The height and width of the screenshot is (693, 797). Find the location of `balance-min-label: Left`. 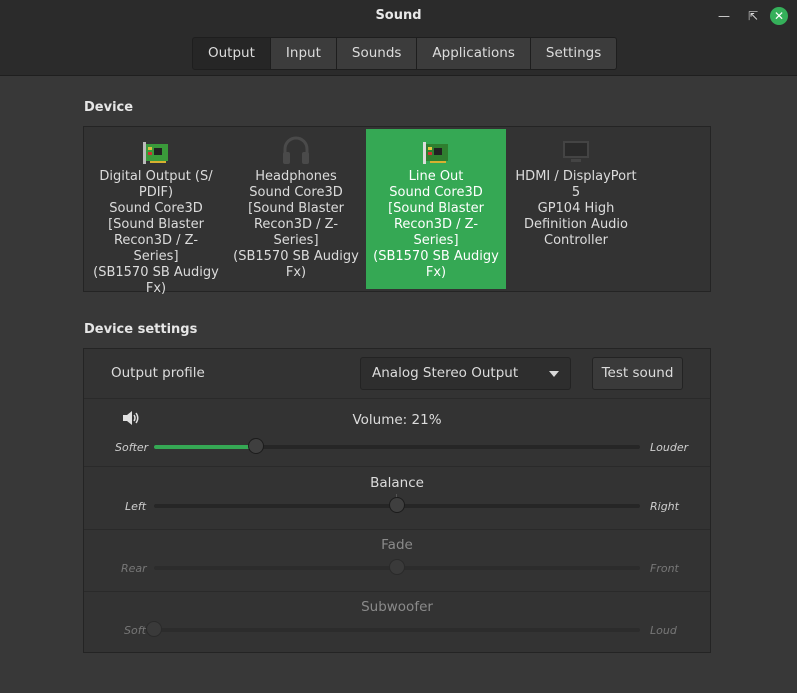

balance-min-label: Left is located at coordinates (136, 506).